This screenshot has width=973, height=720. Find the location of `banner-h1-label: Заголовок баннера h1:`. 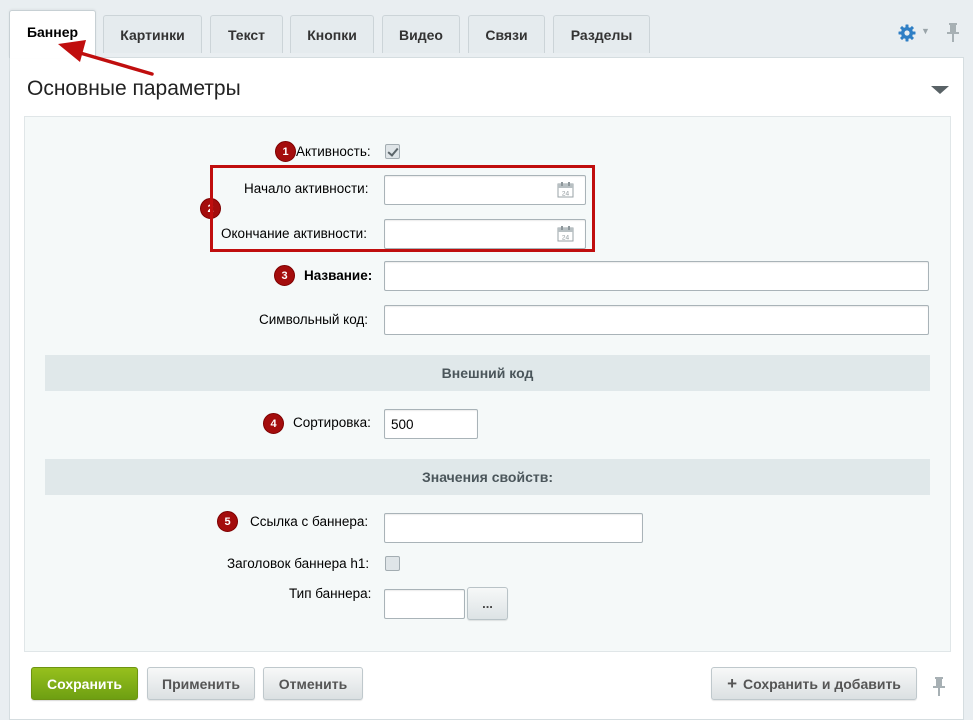

banner-h1-label: Заголовок баннера h1: is located at coordinates (298, 563).